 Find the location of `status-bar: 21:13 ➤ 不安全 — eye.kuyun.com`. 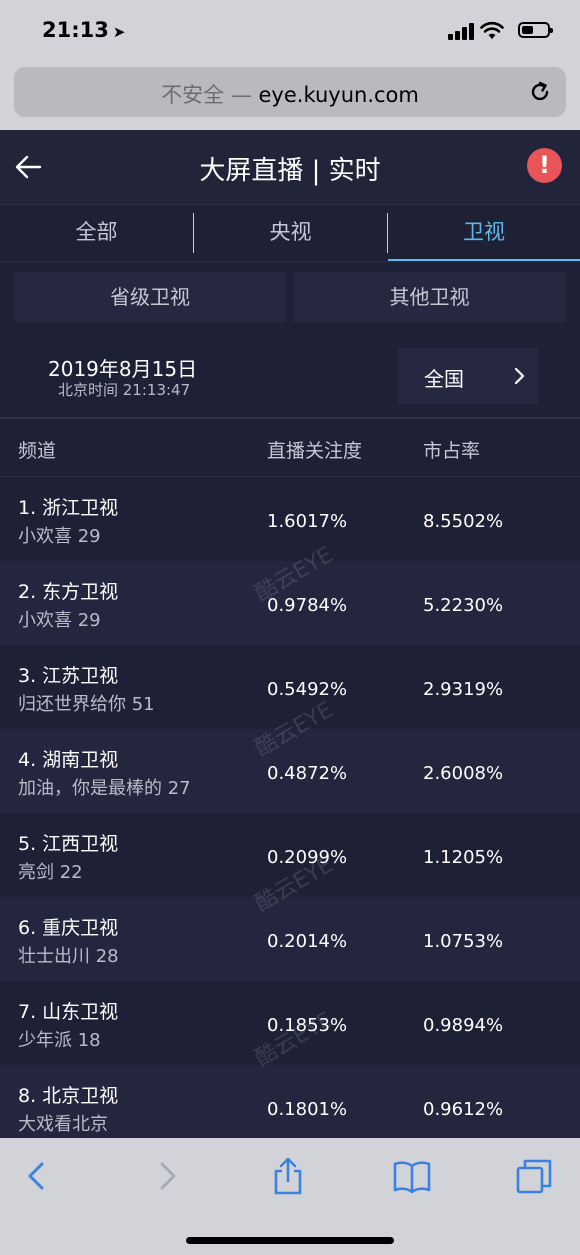

status-bar: 21:13 ➤ 不安全 — eye.kuyun.com is located at coordinates (290, 65).